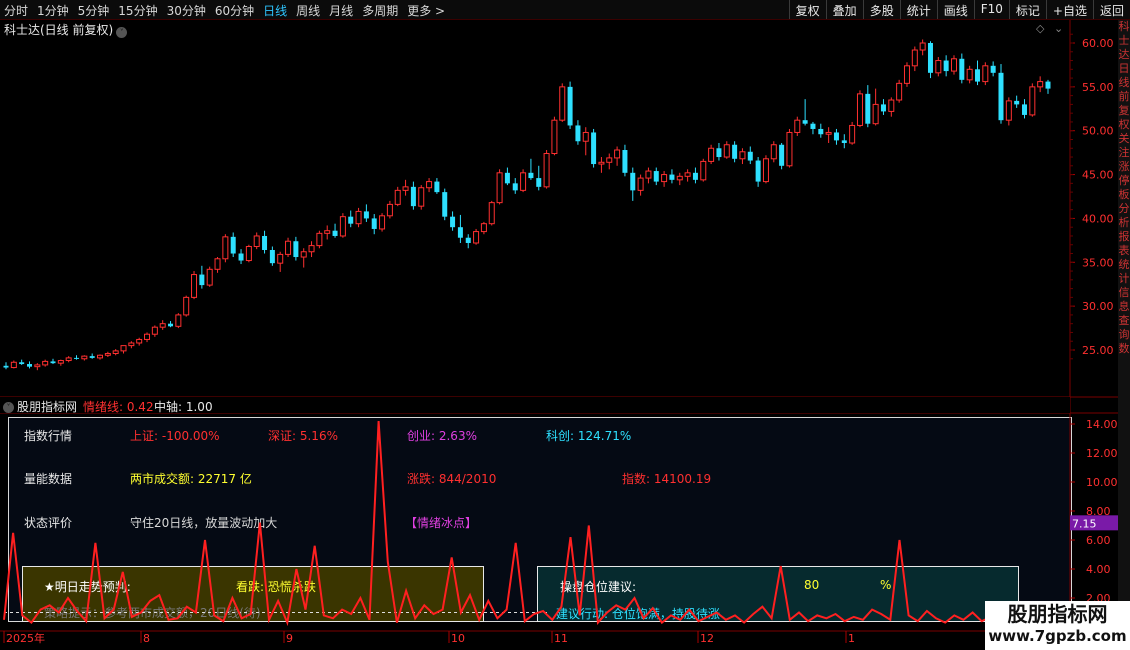 The image size is (1130, 650). What do you see at coordinates (426, 10) in the screenshot?
I see `period-tab: 更多 >` at bounding box center [426, 10].